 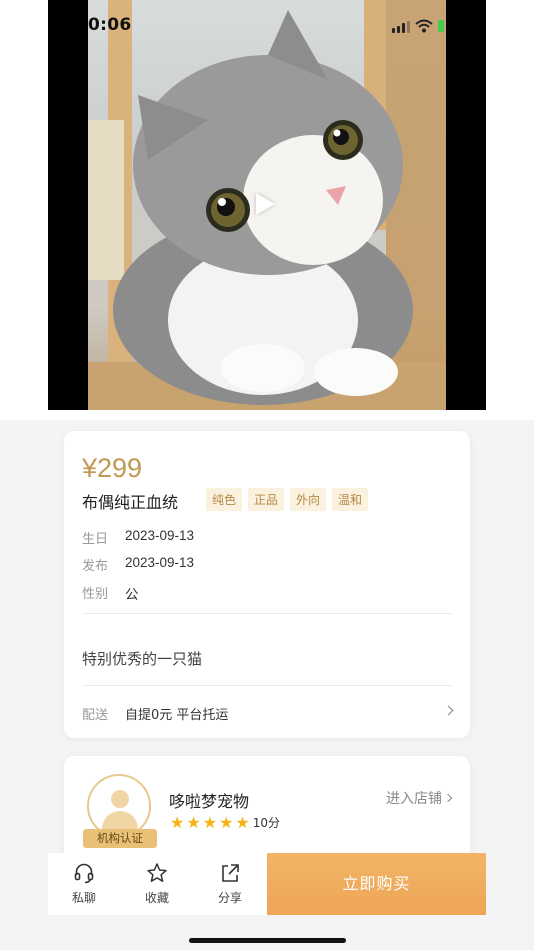 I want to click on star-outline-icon, so click(x=157, y=873).